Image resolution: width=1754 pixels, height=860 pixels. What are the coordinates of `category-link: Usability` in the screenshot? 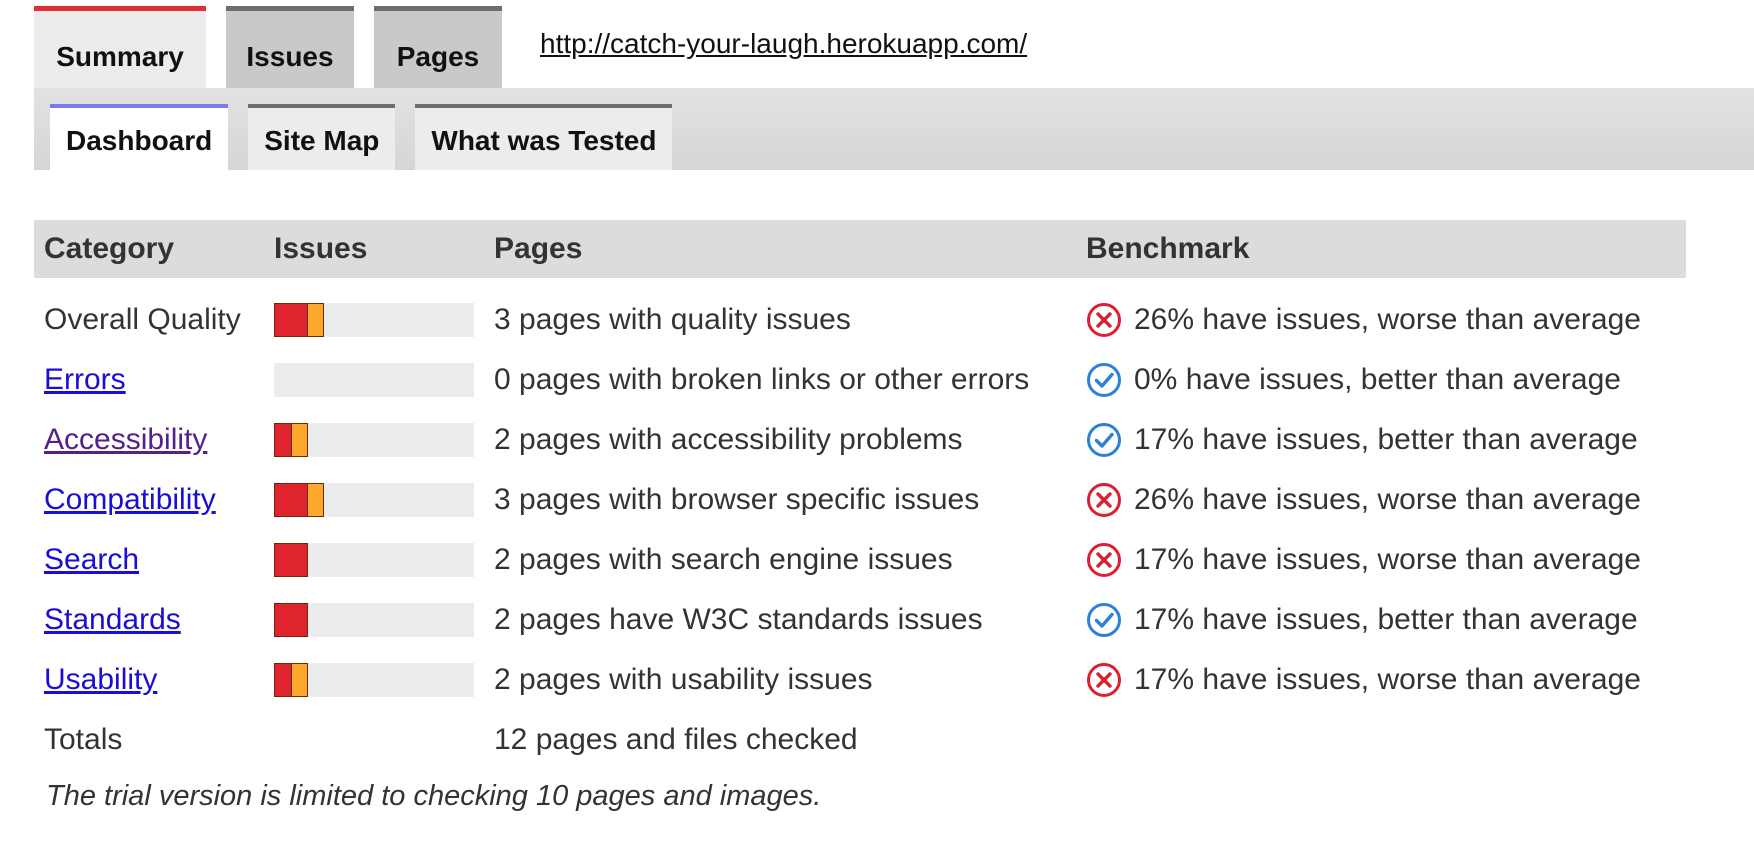 It's located at (100, 679).